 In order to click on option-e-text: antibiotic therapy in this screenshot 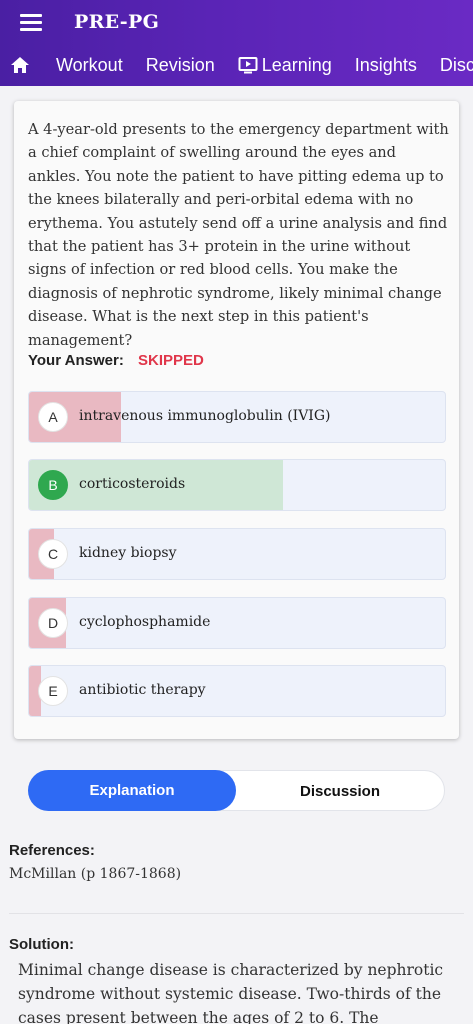, I will do `click(142, 690)`.